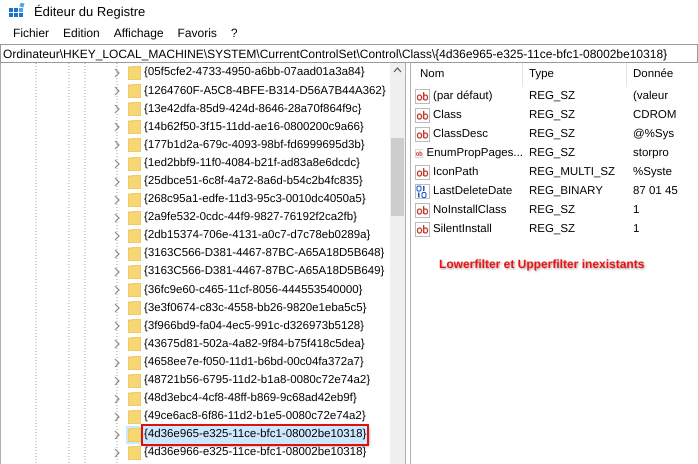  What do you see at coordinates (257, 381) in the screenshot?
I see `tree-item: {48721b56-6795-11d2-b1a8-0080c72e74a2}` at bounding box center [257, 381].